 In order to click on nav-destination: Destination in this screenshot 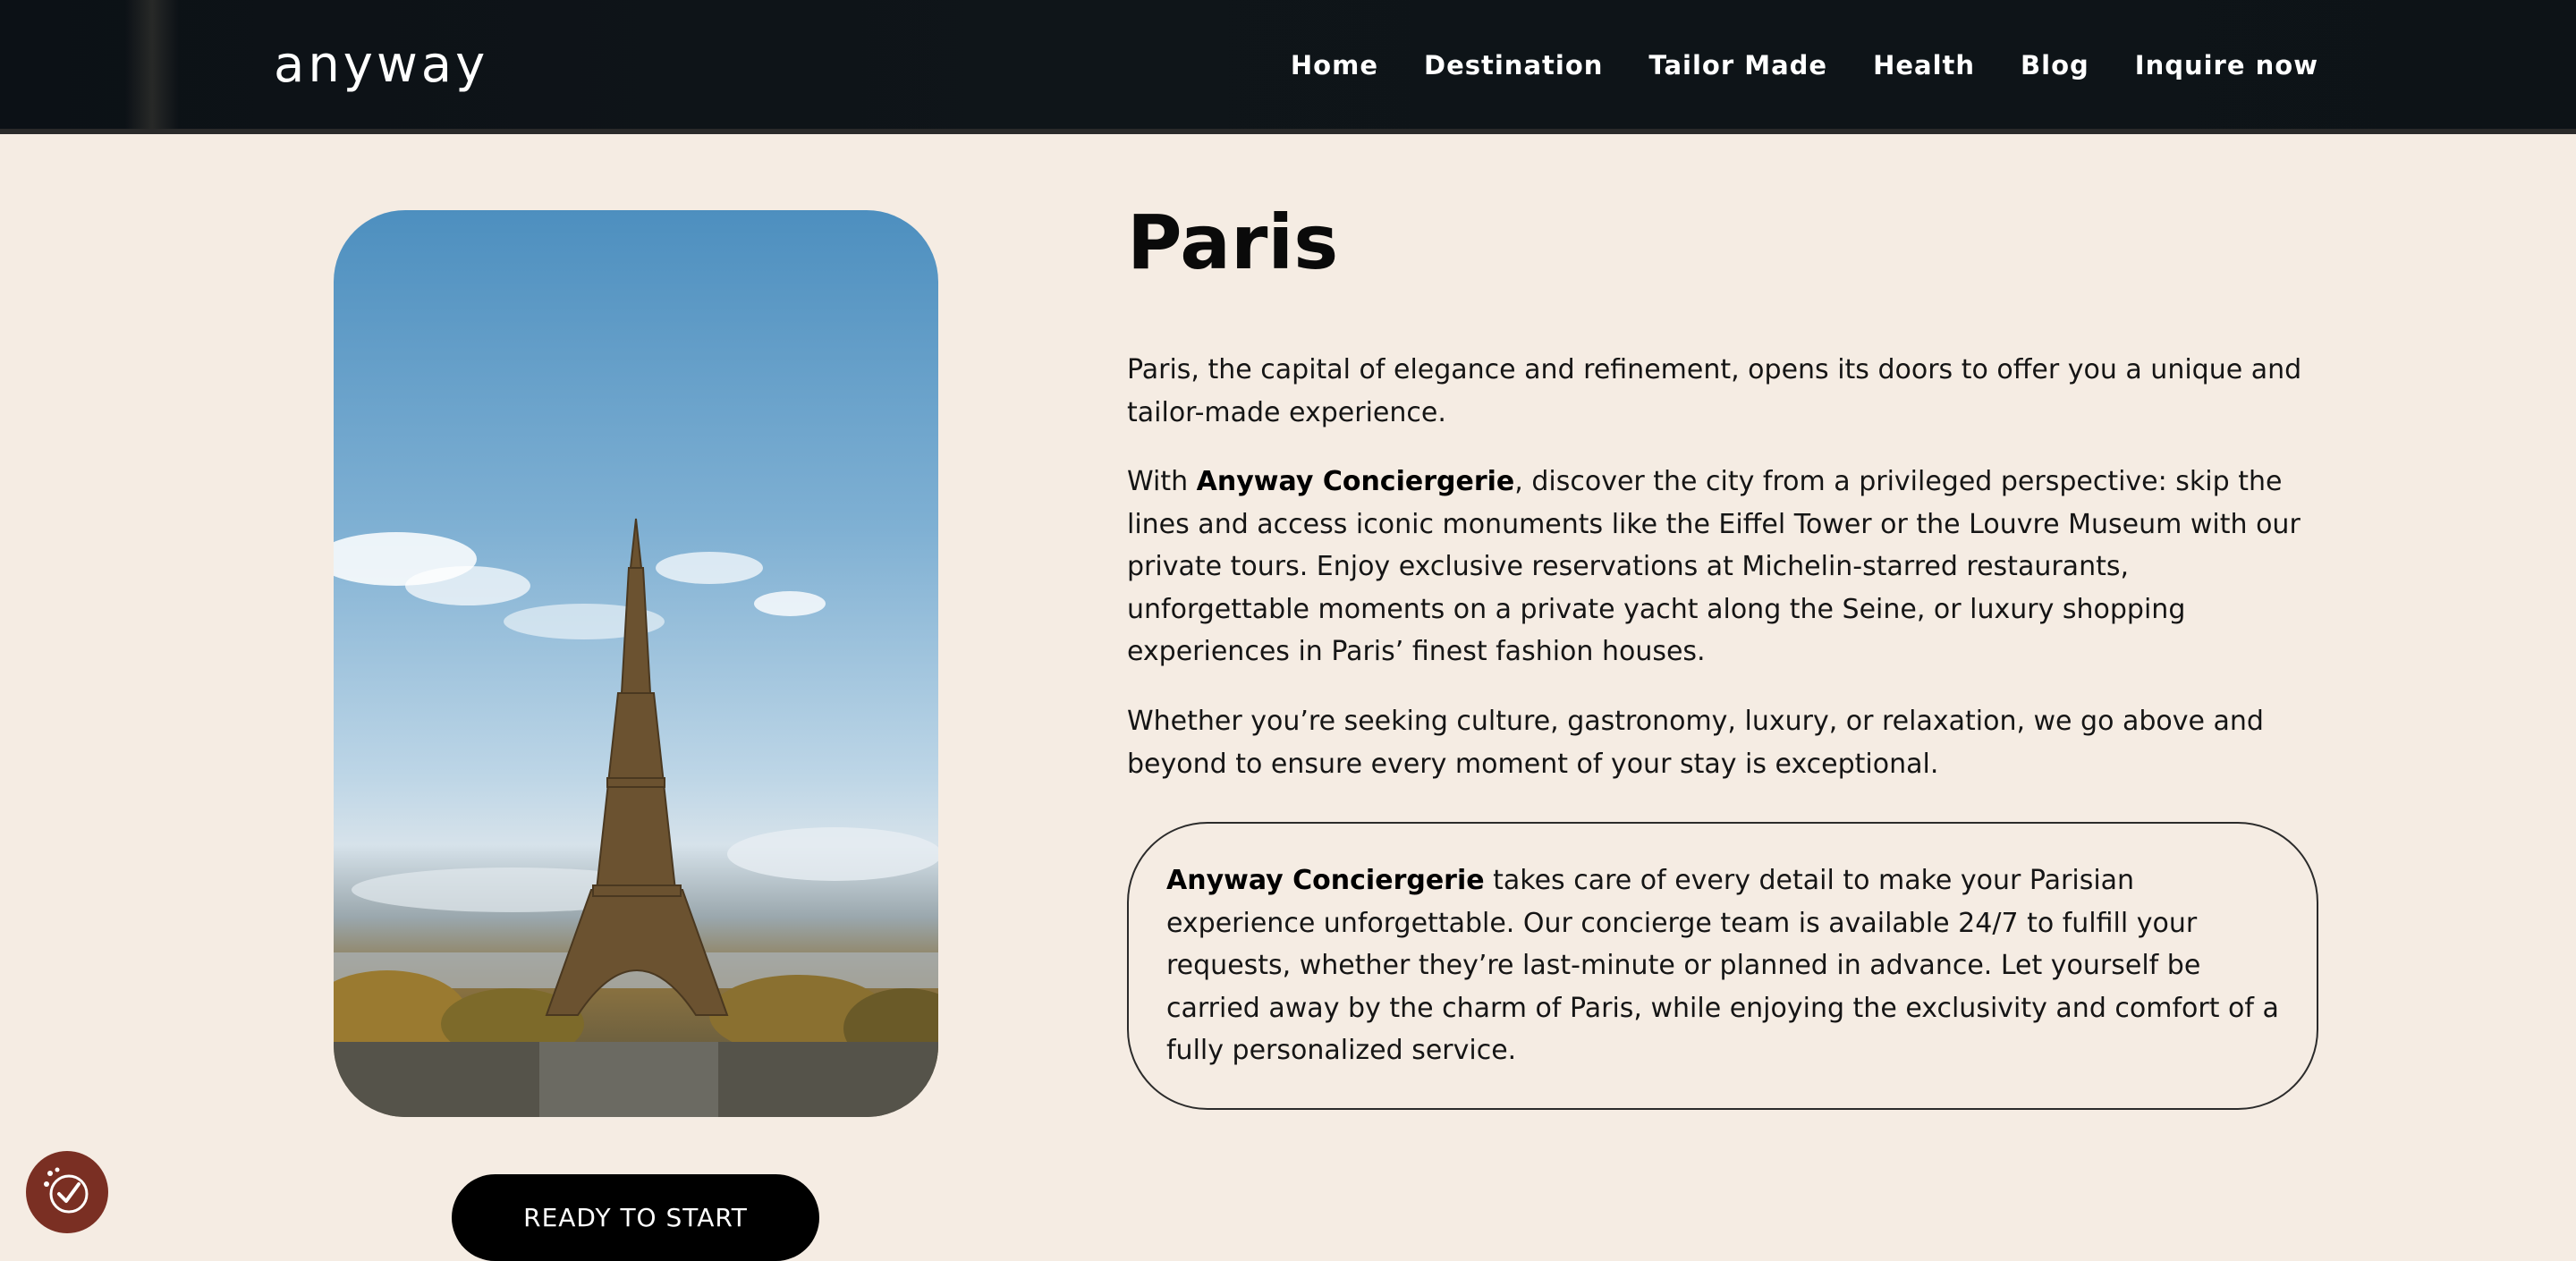, I will do `click(1513, 65)`.